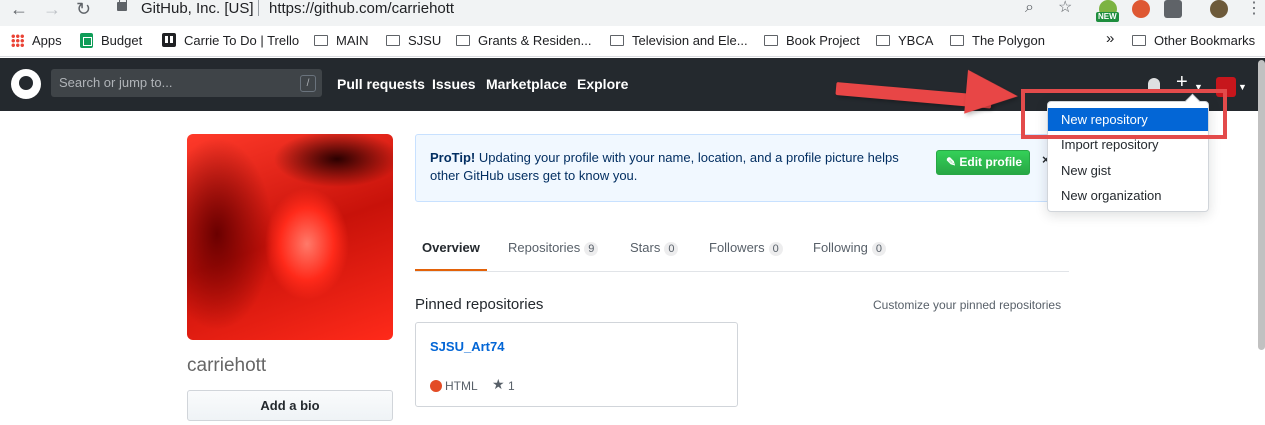 Image resolution: width=1265 pixels, height=425 pixels. I want to click on pinned-repositories-title: Pinned repositories, so click(479, 304).